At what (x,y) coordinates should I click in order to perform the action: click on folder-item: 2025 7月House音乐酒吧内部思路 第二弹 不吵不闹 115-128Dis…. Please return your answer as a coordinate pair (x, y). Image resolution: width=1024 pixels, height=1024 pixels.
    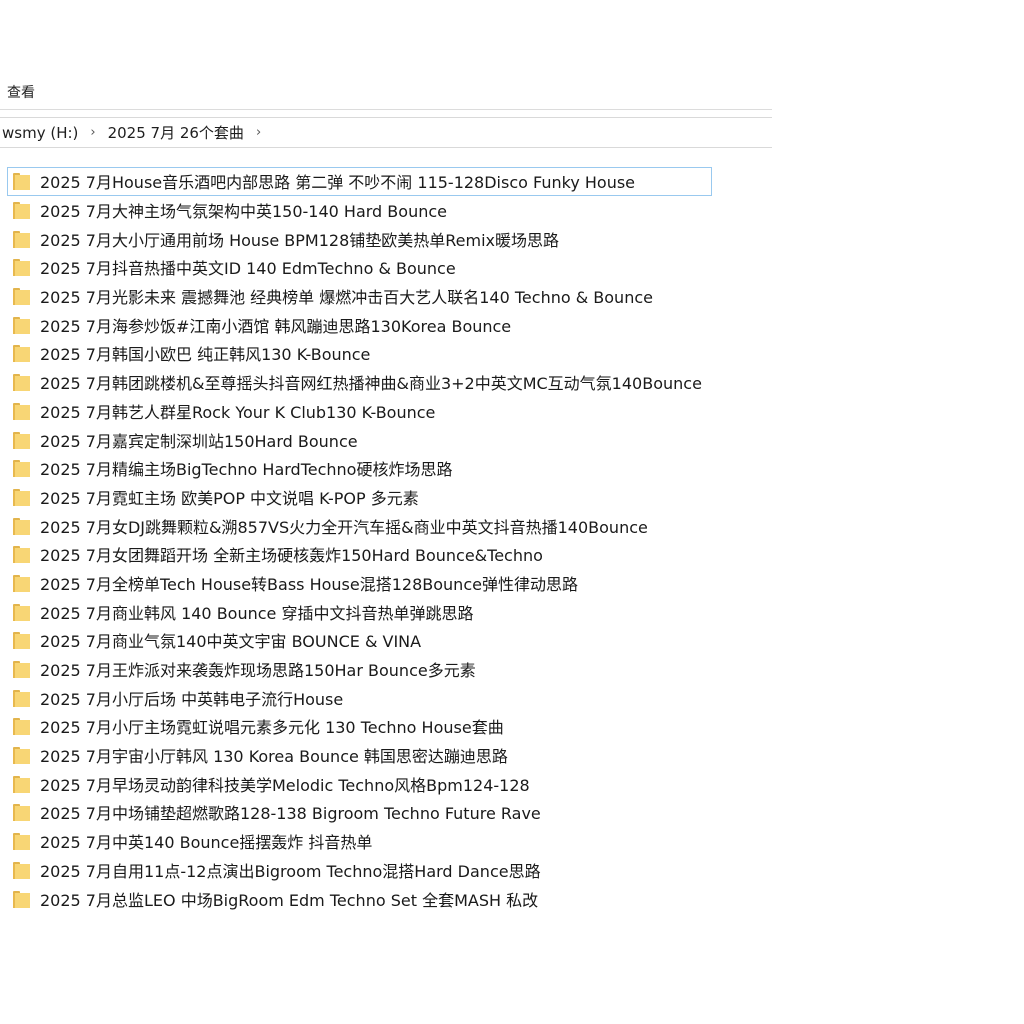
    Looking at the image, I should click on (359, 181).